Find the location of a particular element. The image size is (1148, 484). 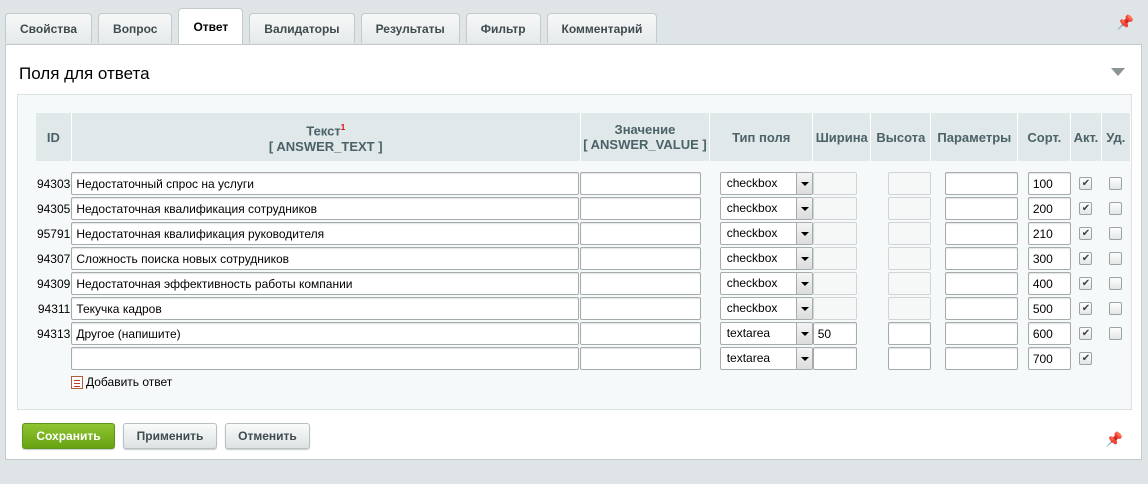

table-row: 94311 checkbox ✔ is located at coordinates (583, 308).